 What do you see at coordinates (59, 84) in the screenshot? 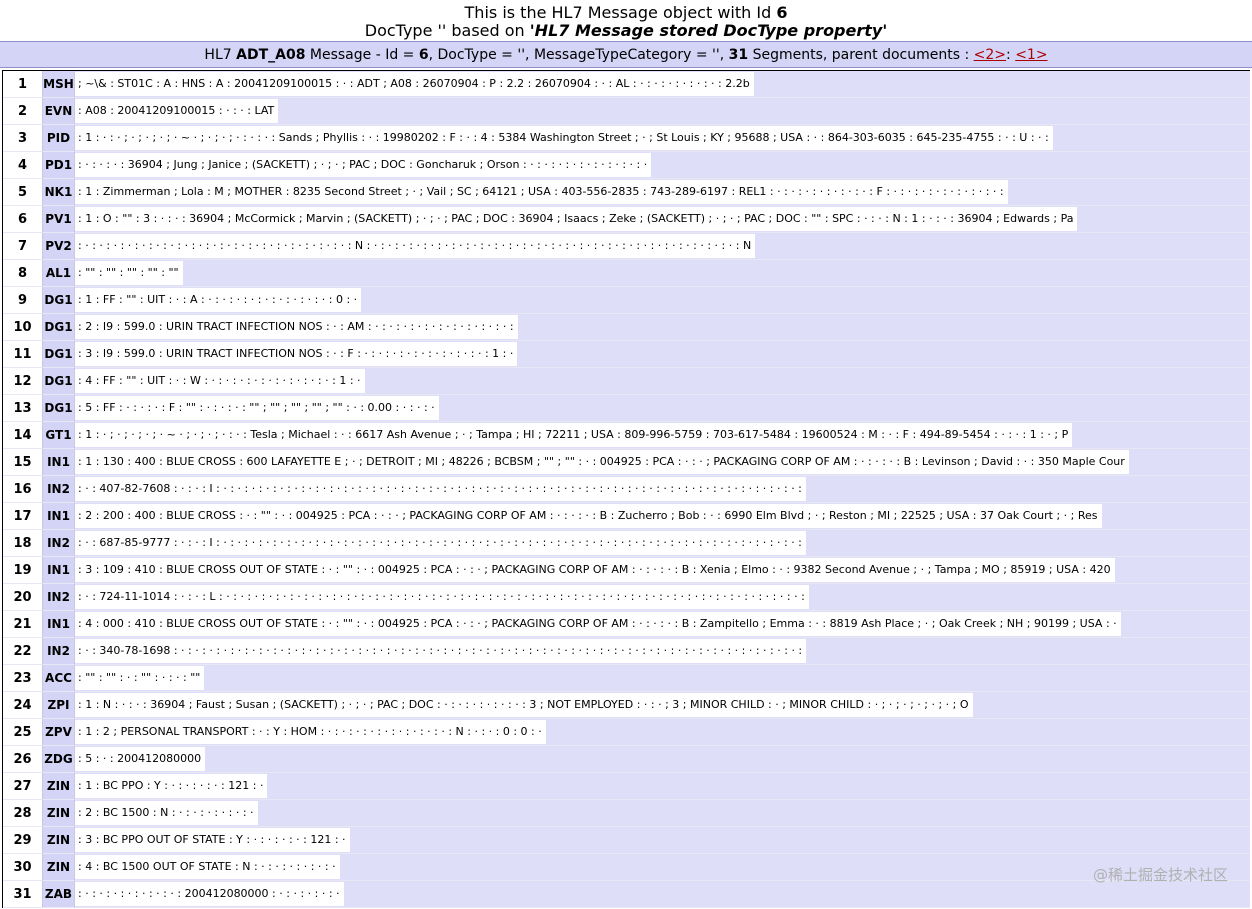
I see `segment-code: MSH` at bounding box center [59, 84].